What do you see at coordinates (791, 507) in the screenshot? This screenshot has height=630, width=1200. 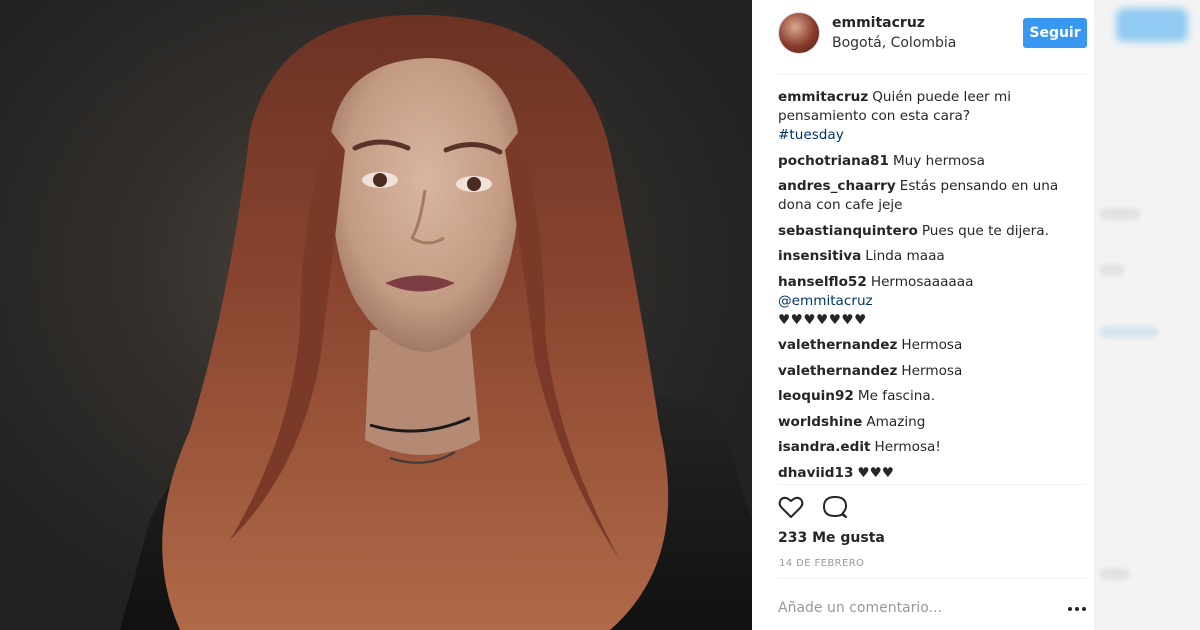 I see `heart-icon` at bounding box center [791, 507].